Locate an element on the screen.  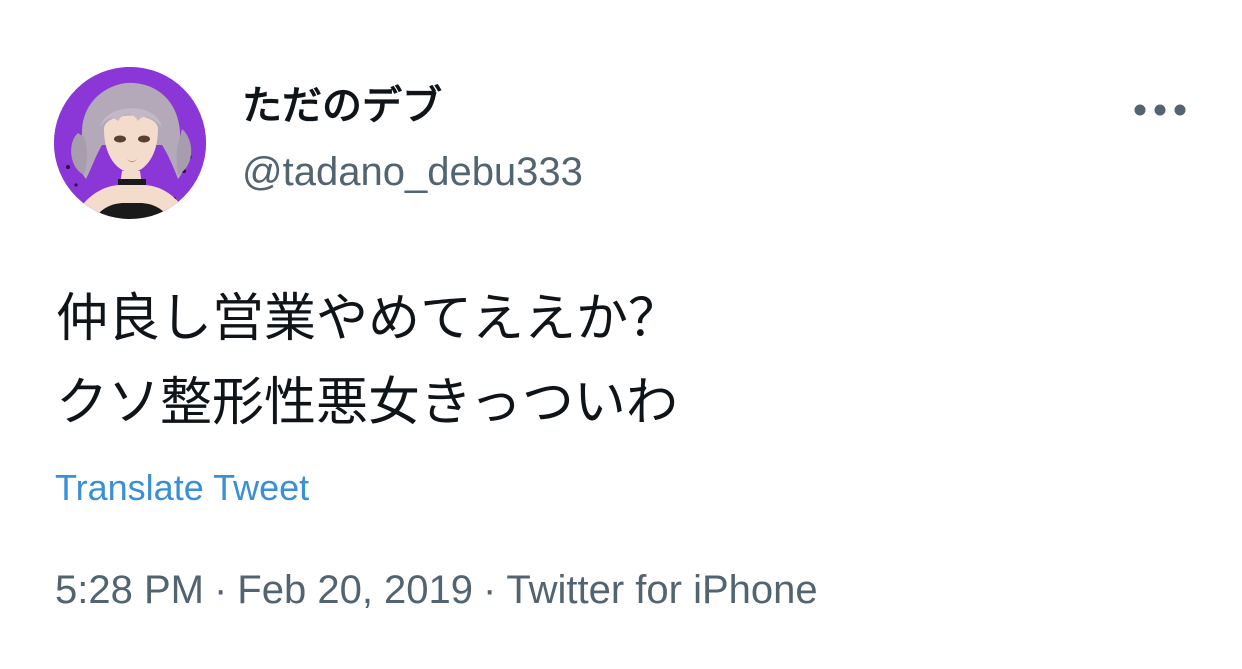
tweet-metadata: 5:28 PM · Feb 20, 2019 · Twitter for iPhone is located at coordinates (436, 590).